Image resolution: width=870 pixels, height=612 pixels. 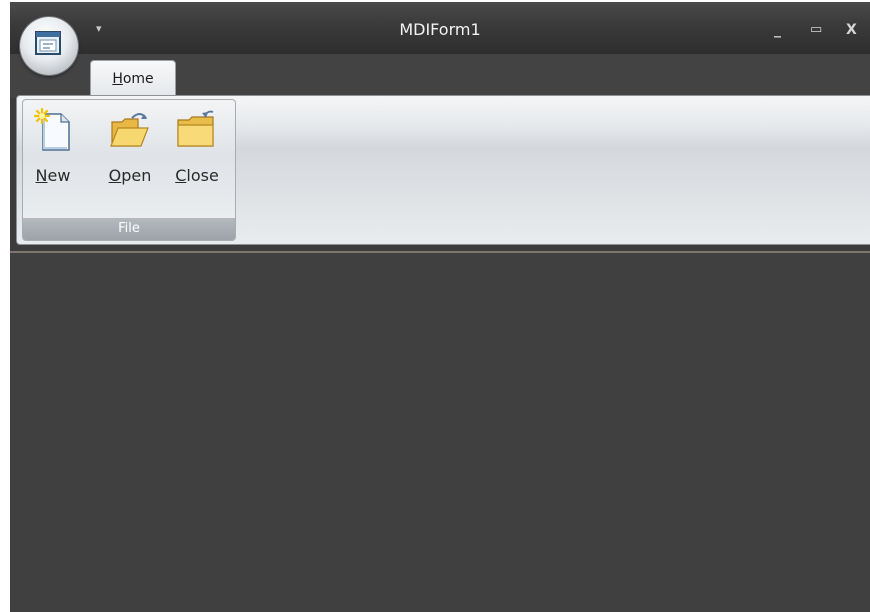 I want to click on new-accelerator: N, so click(x=41, y=175).